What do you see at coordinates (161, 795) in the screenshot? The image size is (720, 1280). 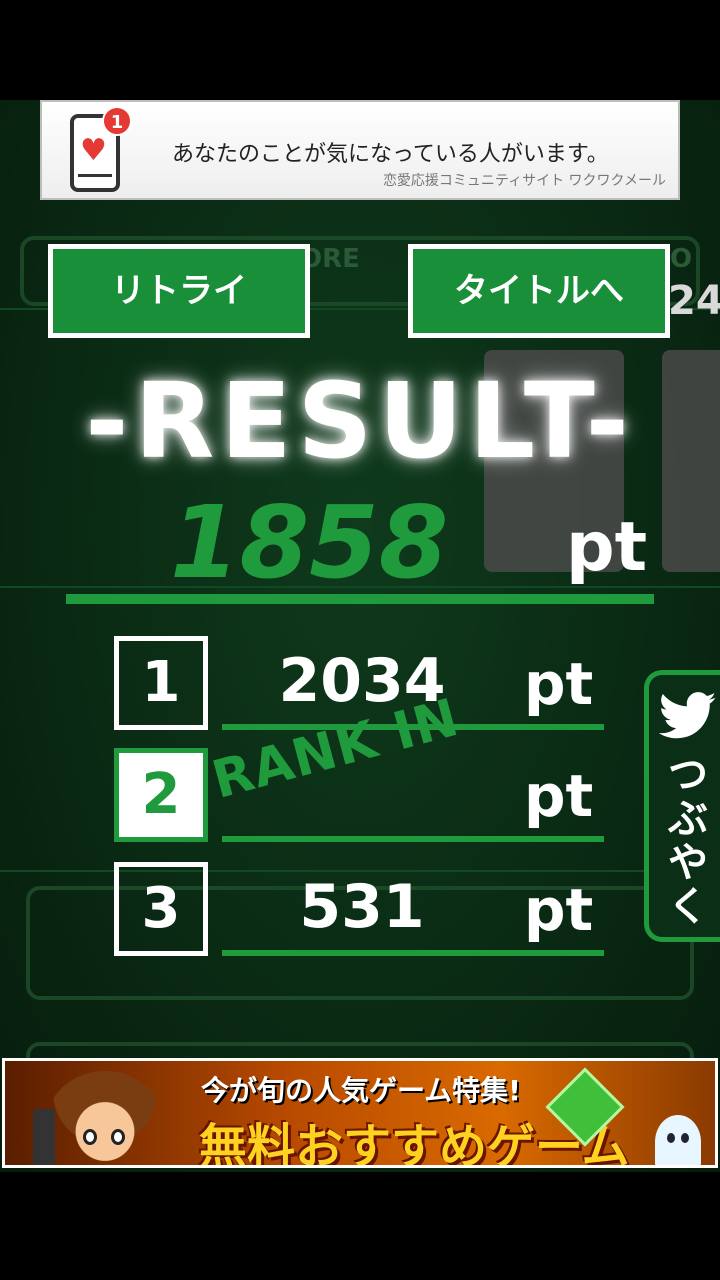 I see `rank-number-box-current: 2` at bounding box center [161, 795].